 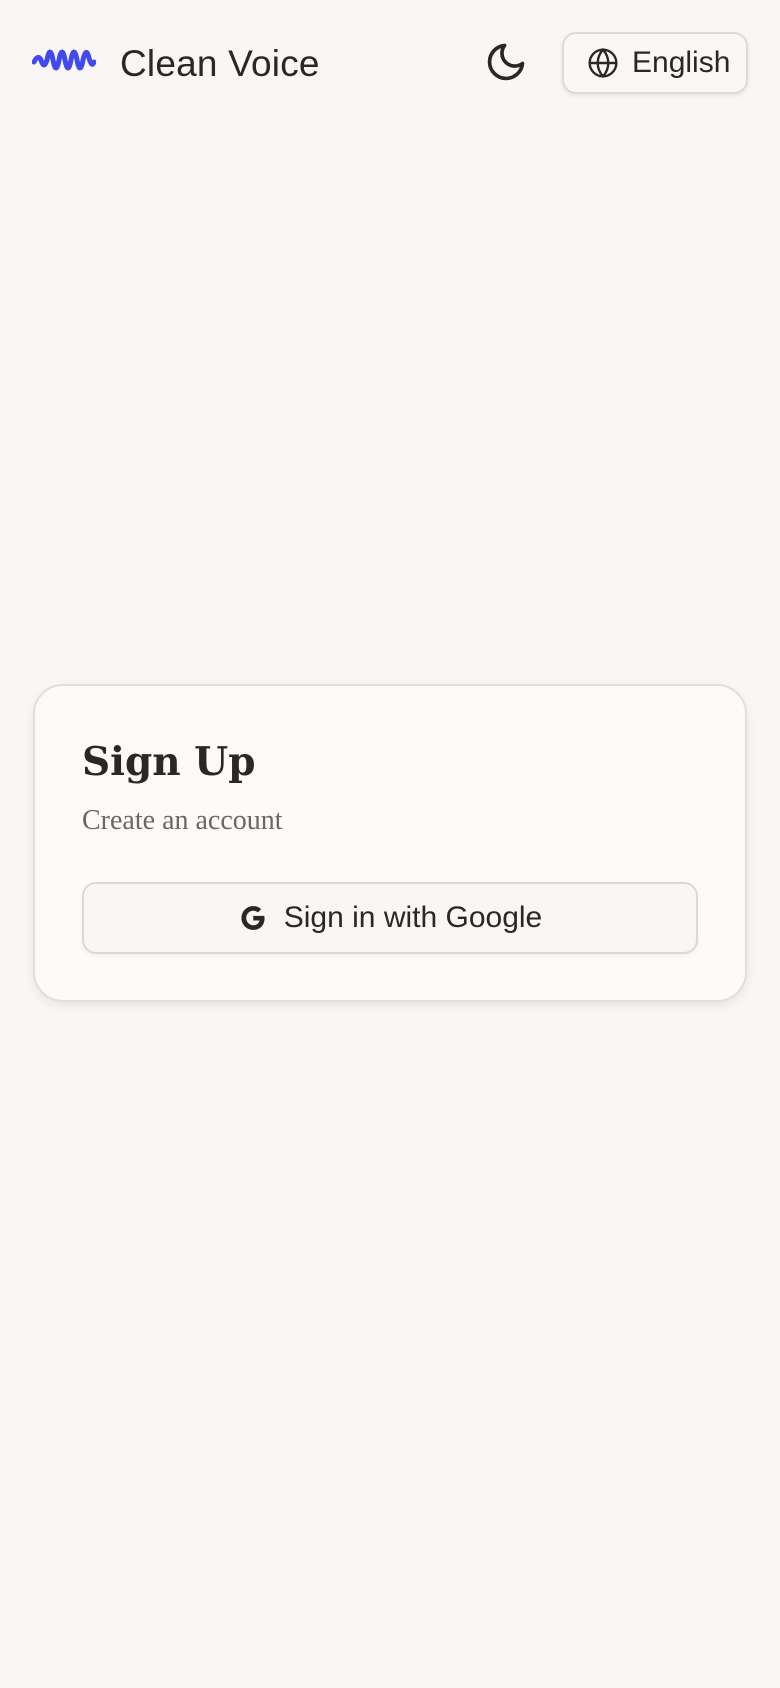 I want to click on google-signin-label: Sign in with Google, so click(x=413, y=917).